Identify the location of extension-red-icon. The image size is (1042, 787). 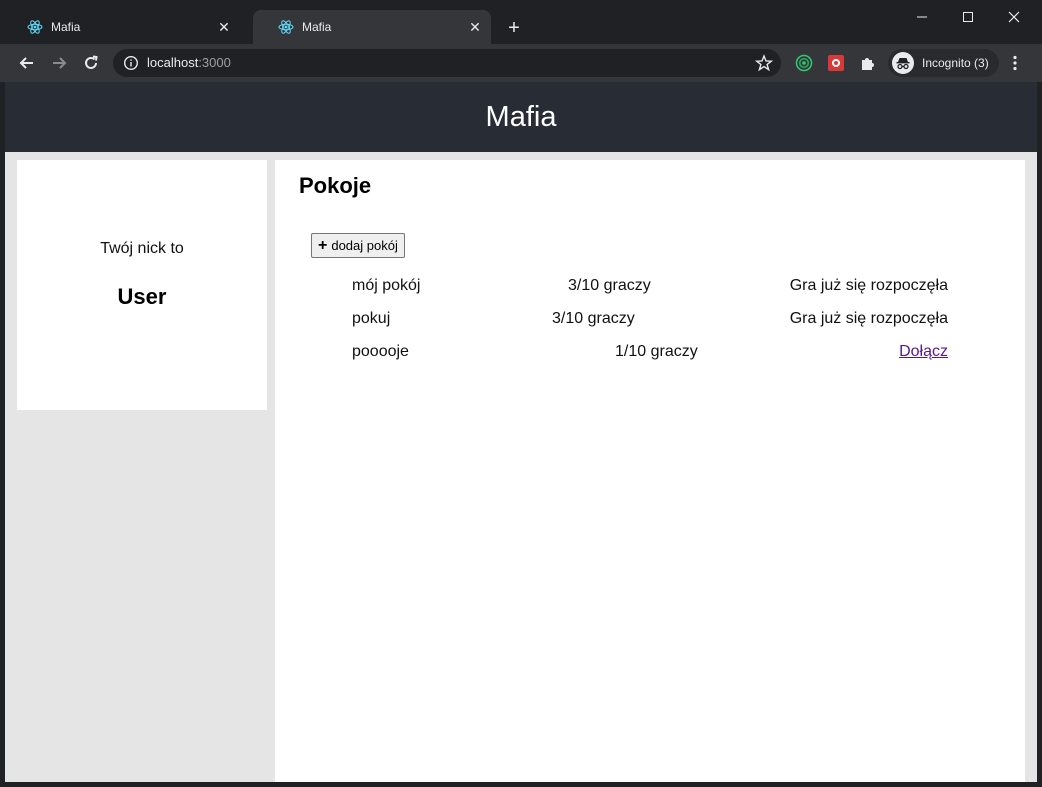
(836, 63).